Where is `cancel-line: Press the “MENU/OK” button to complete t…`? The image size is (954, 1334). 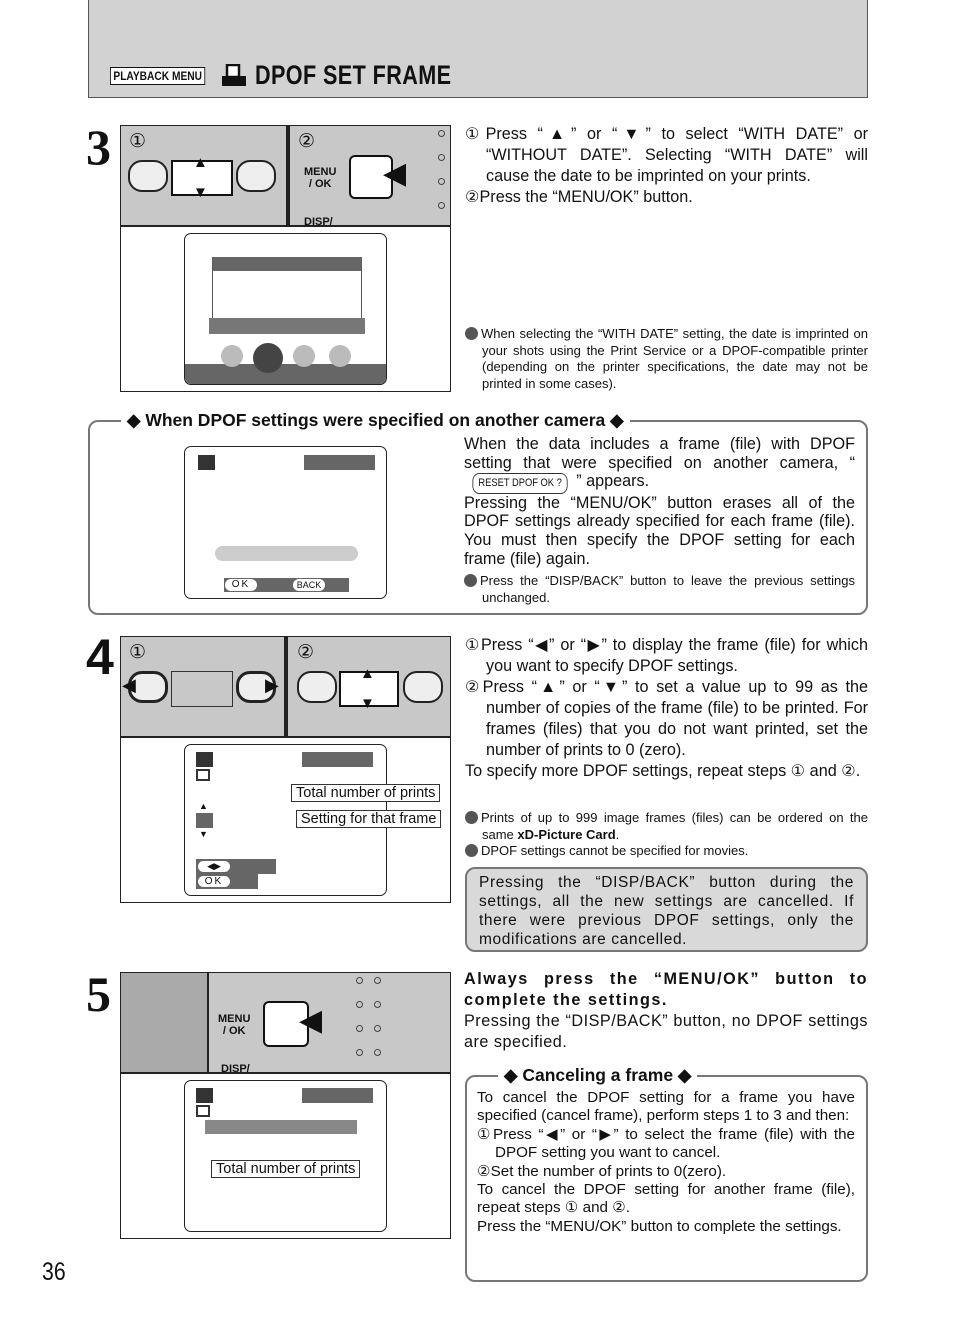
cancel-line: Press the “MENU/OK” button to complete t… is located at coordinates (659, 1226).